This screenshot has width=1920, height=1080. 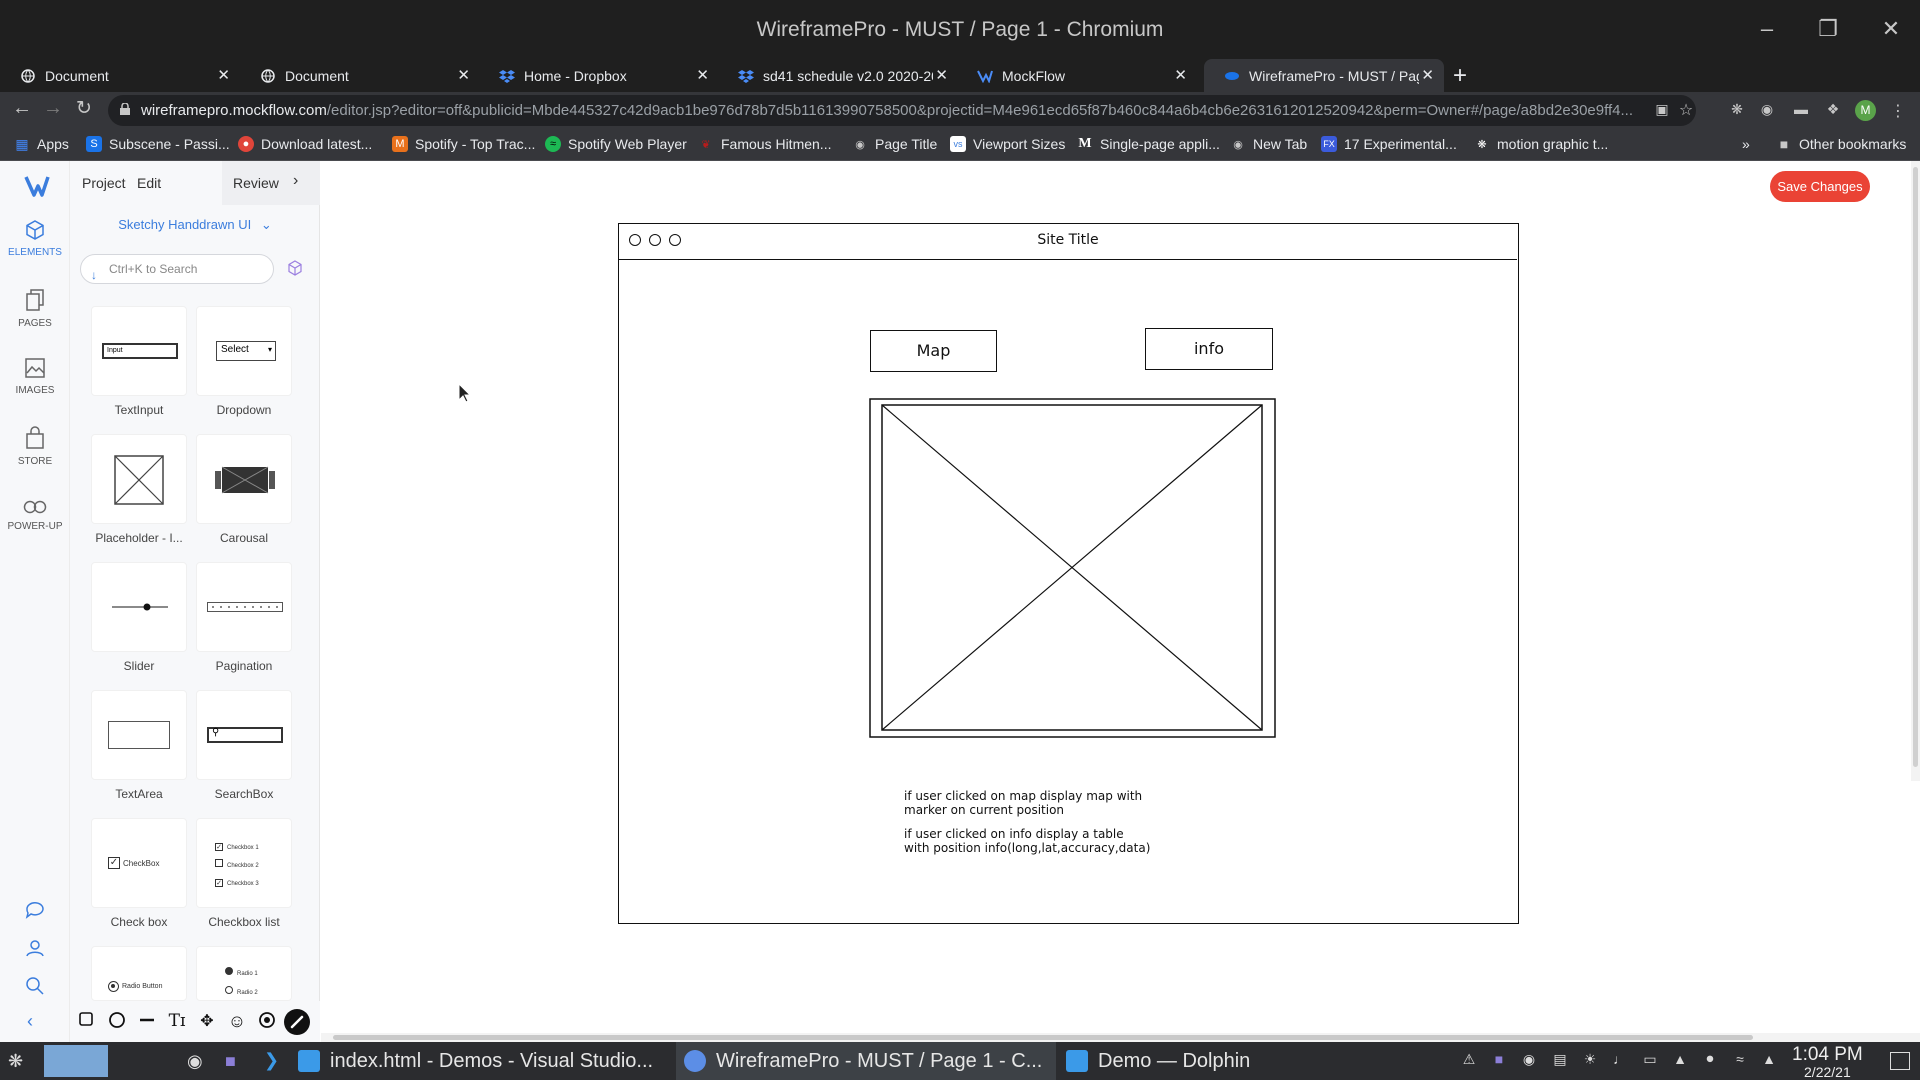 What do you see at coordinates (838, 75) in the screenshot?
I see `tab-sd41-schedule: sd41 schedule v2.0 2020-2021 ✕` at bounding box center [838, 75].